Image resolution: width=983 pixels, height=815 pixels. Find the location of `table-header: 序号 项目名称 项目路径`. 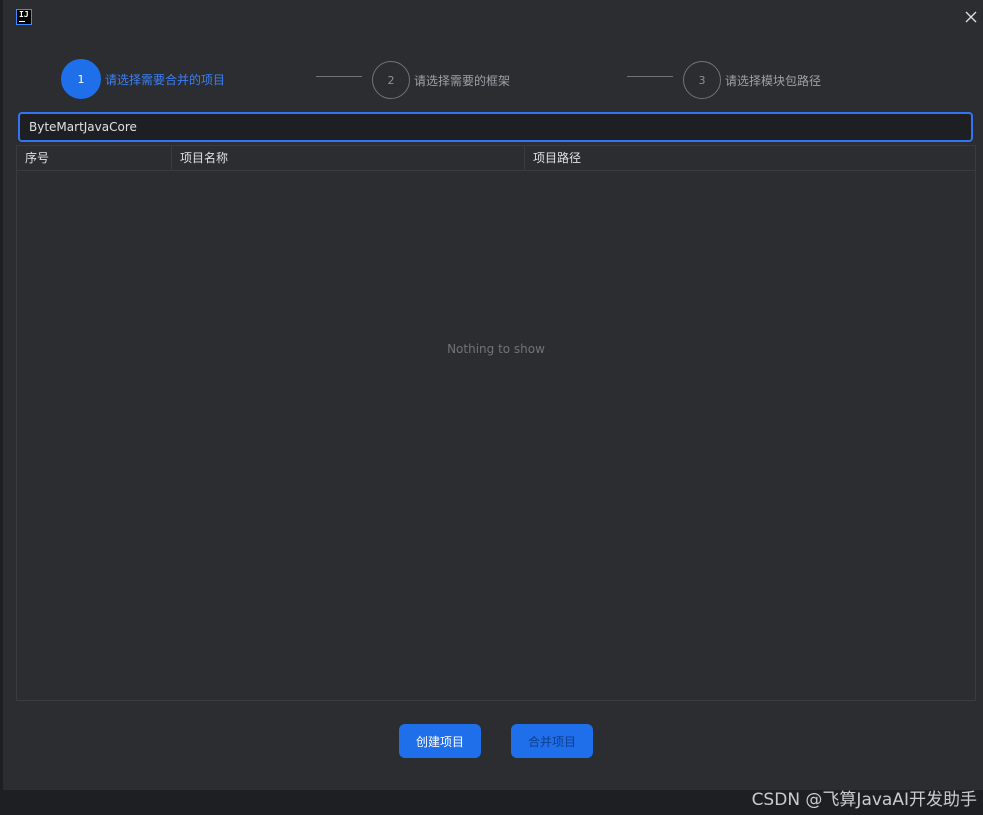

table-header: 序号 项目名称 项目路径 is located at coordinates (496, 158).